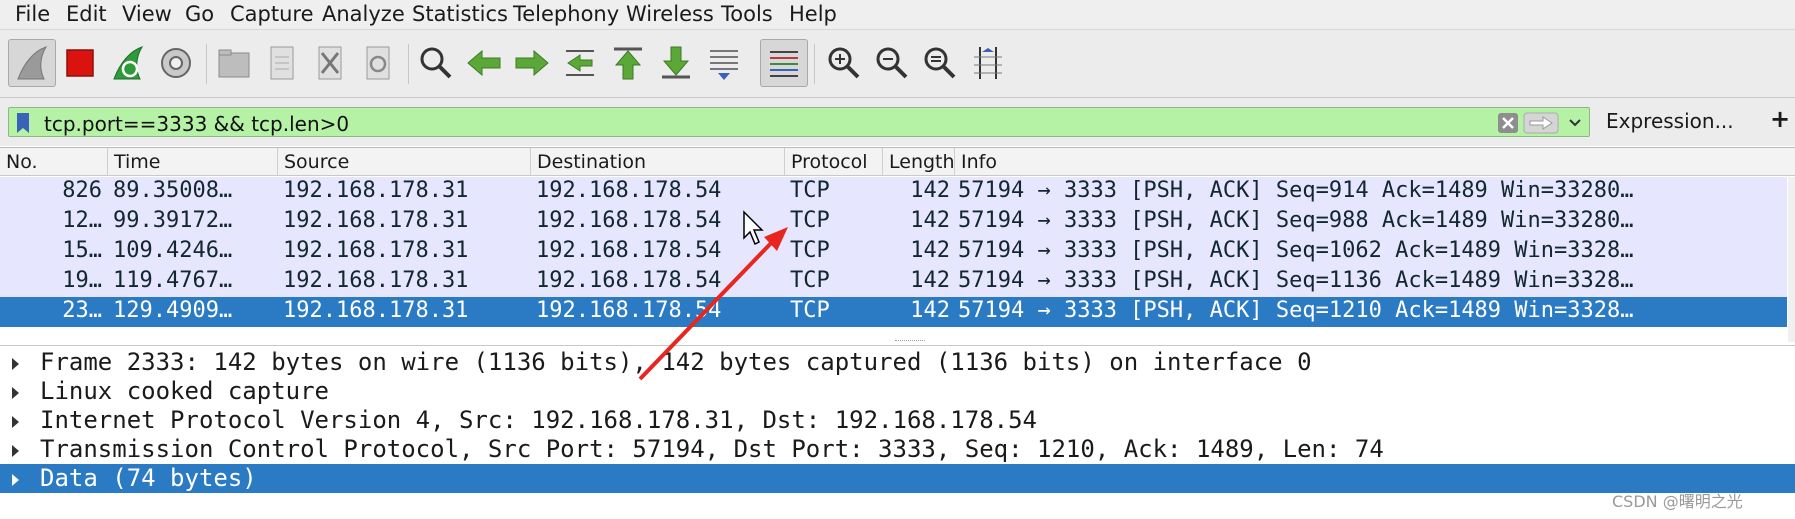  I want to click on go-first-button, so click(628, 63).